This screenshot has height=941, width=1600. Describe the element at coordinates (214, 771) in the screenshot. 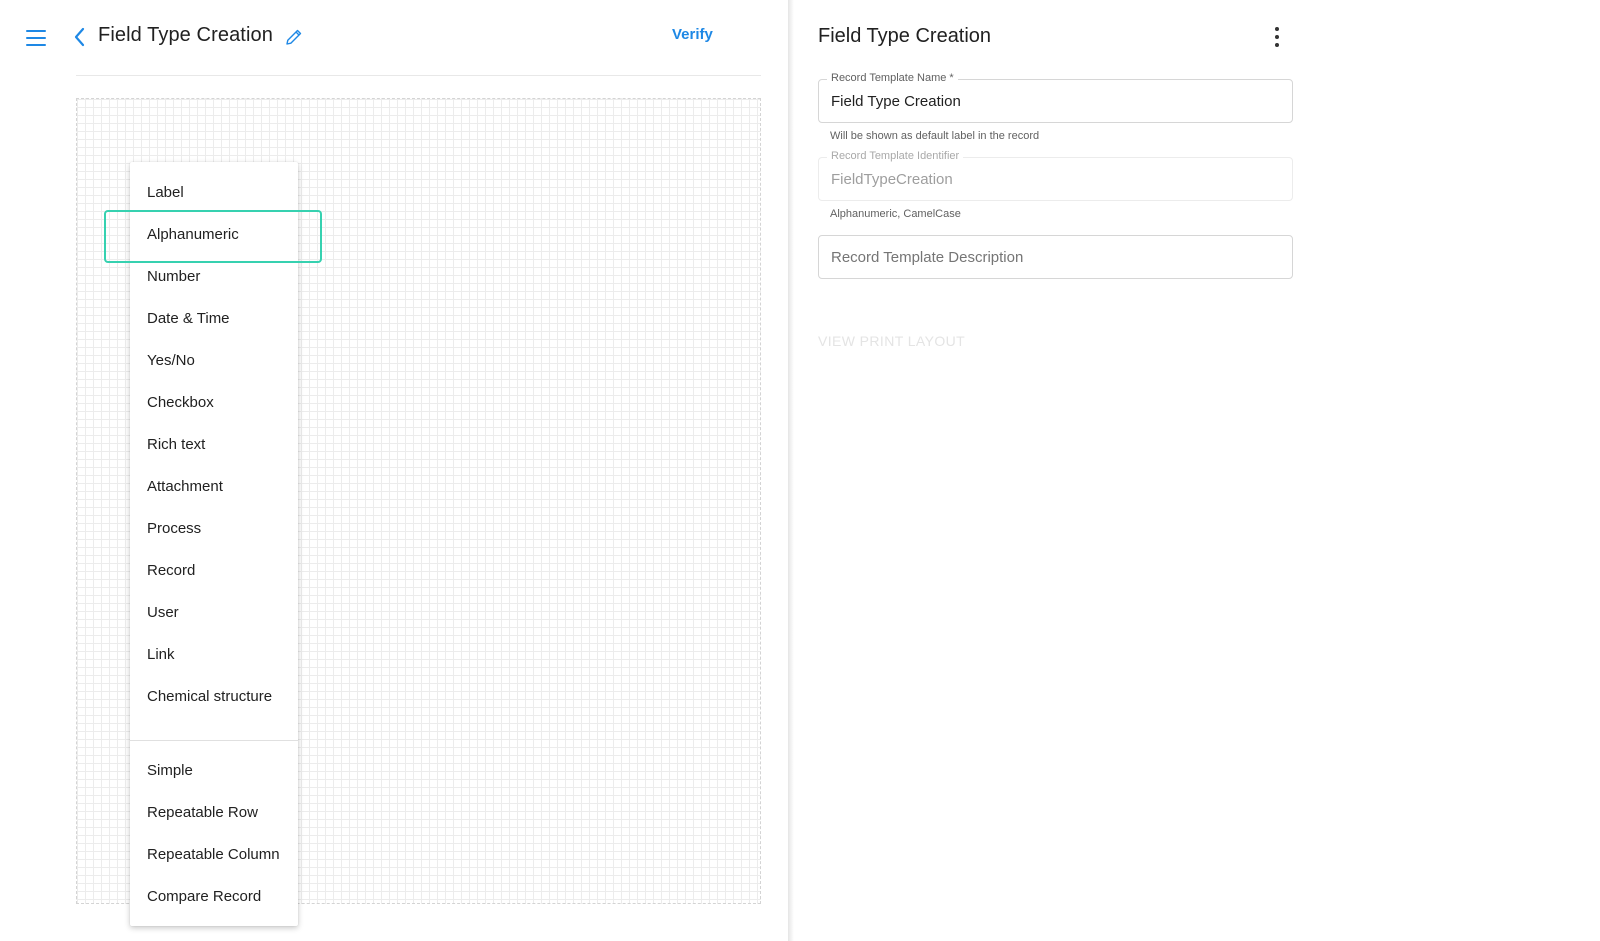

I see `menu-item-simple: Simple` at that location.